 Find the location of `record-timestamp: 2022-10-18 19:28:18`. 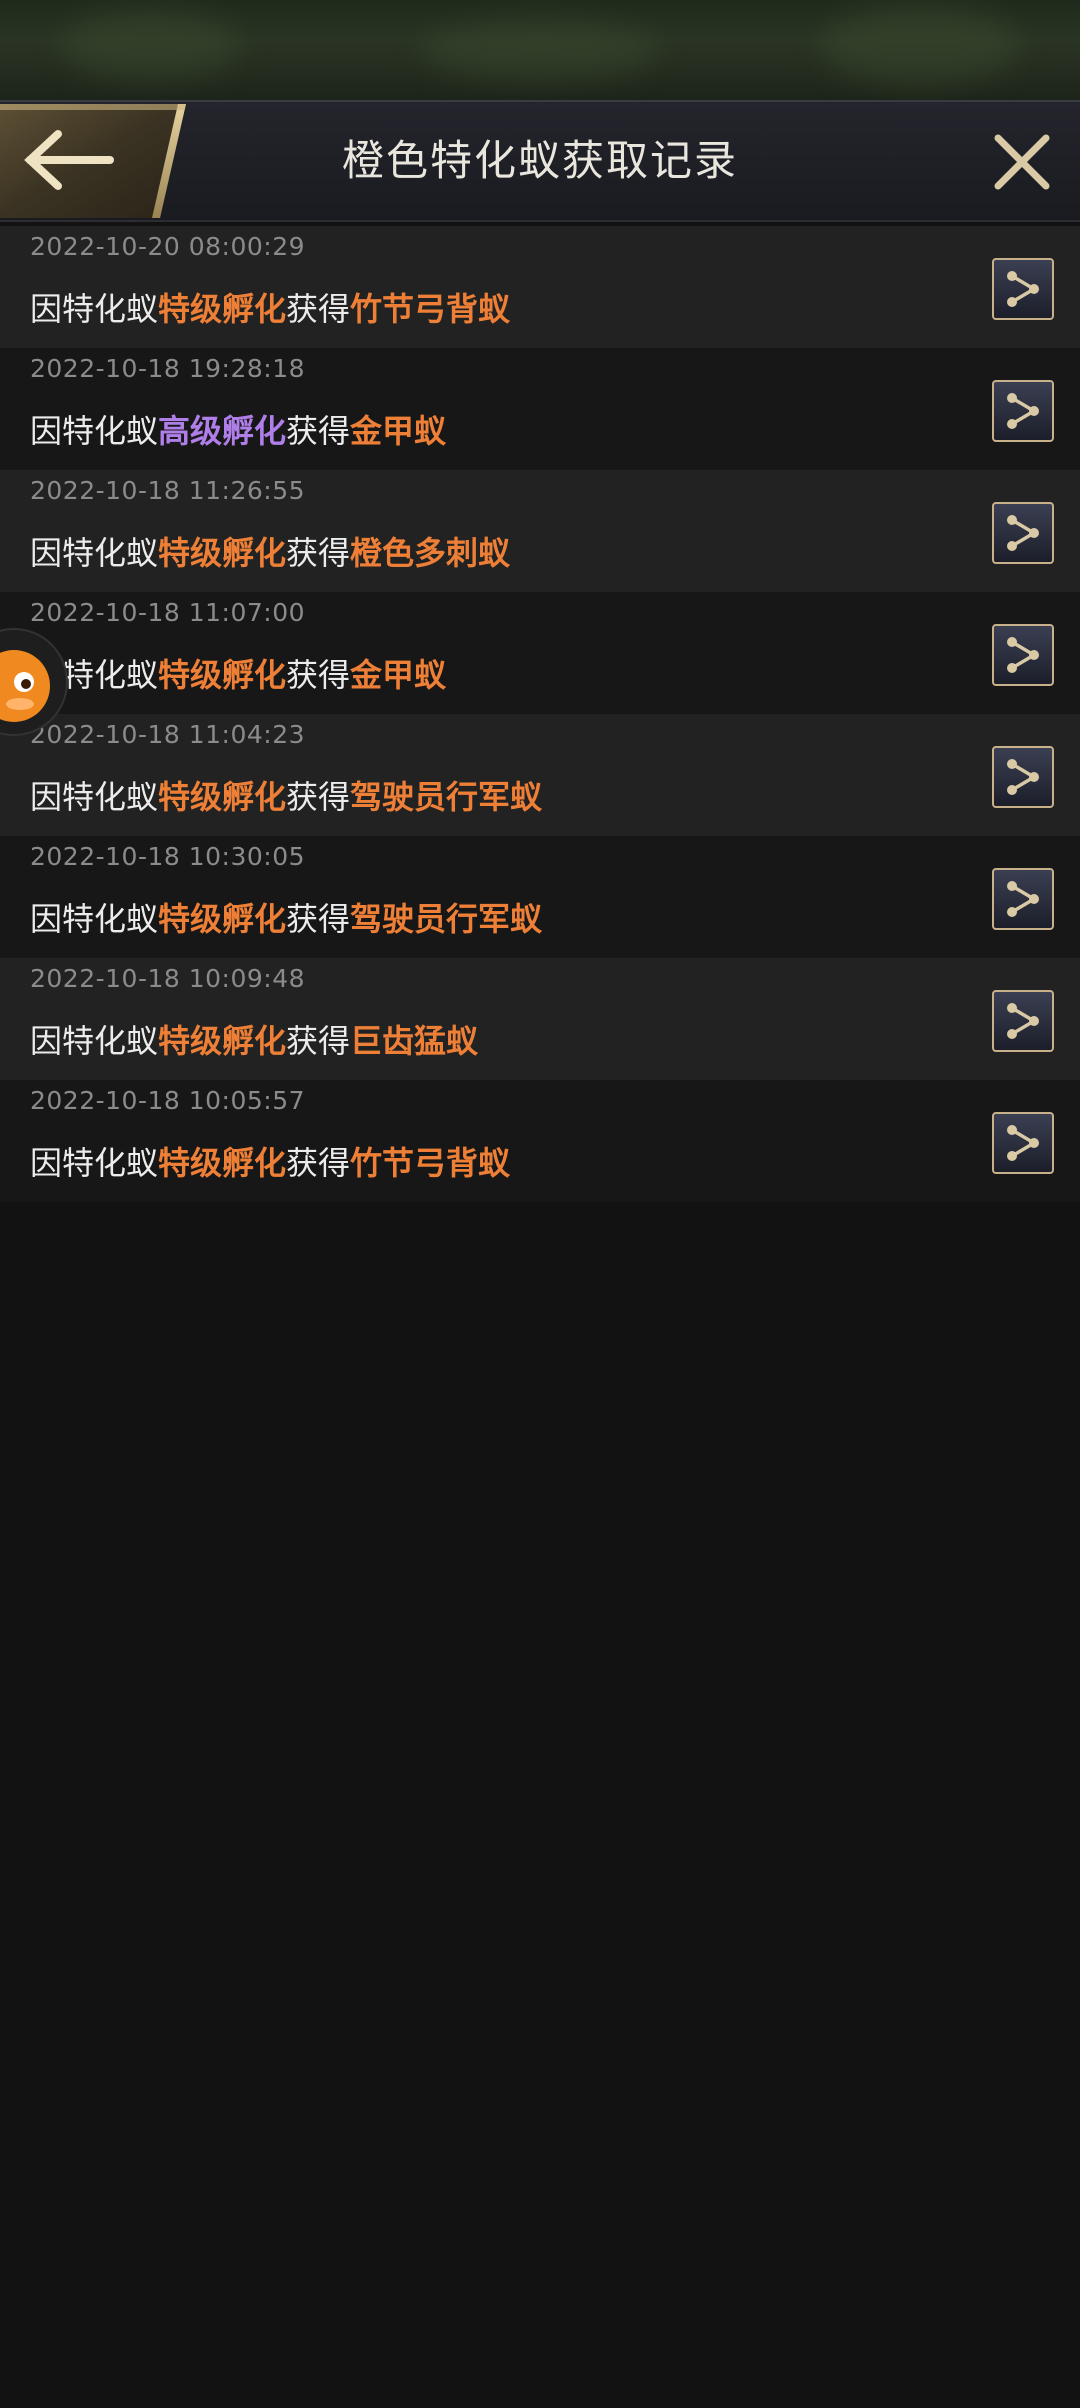

record-timestamp: 2022-10-18 19:28:18 is located at coordinates (168, 368).